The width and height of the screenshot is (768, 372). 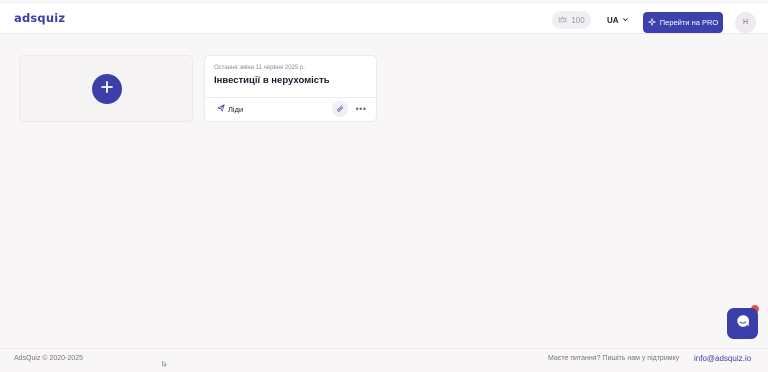 I want to click on chevron-down-icon, so click(x=625, y=20).